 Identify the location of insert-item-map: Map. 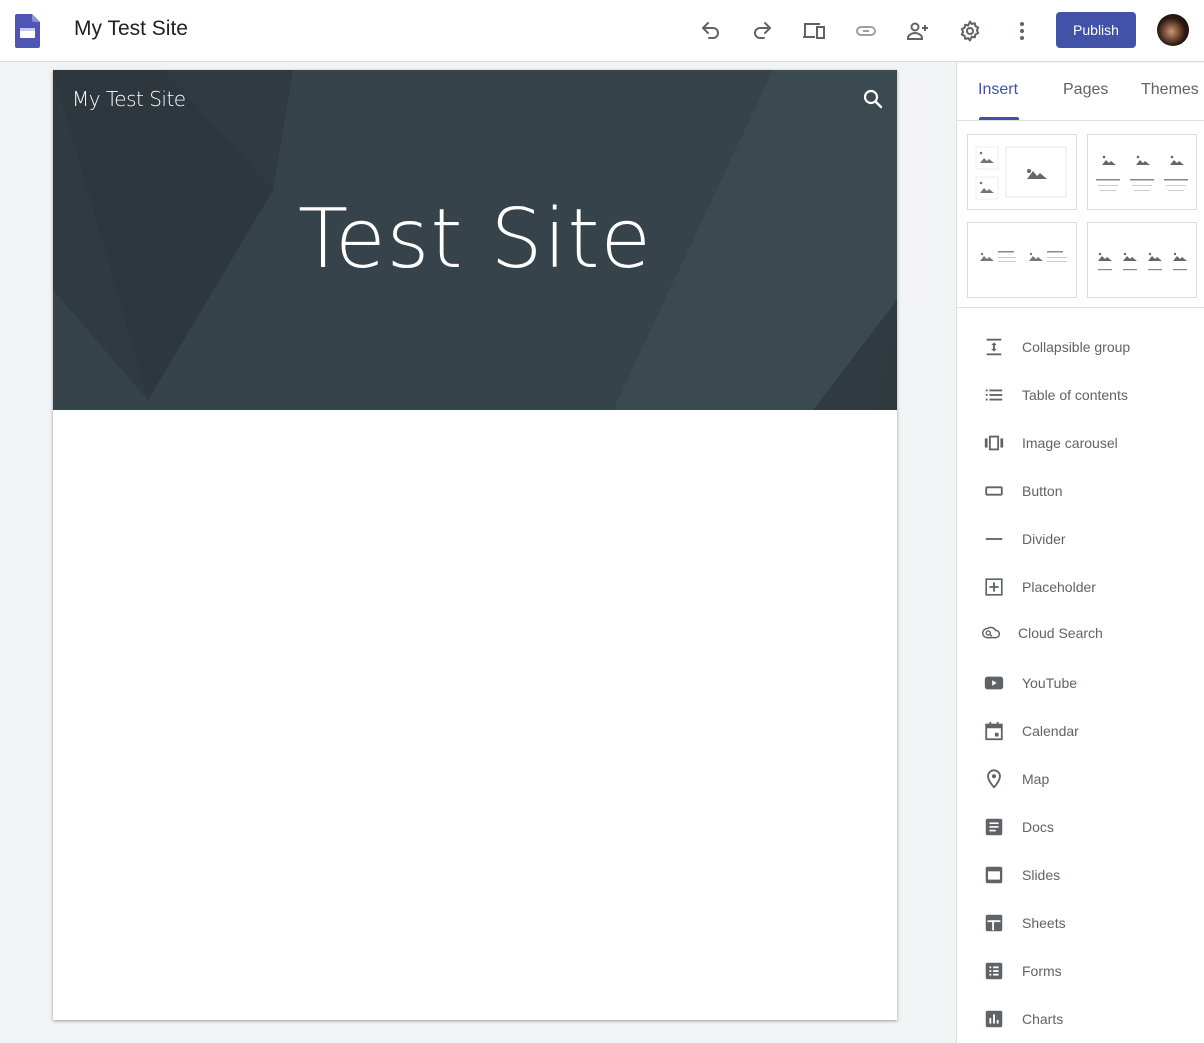
(1080, 779).